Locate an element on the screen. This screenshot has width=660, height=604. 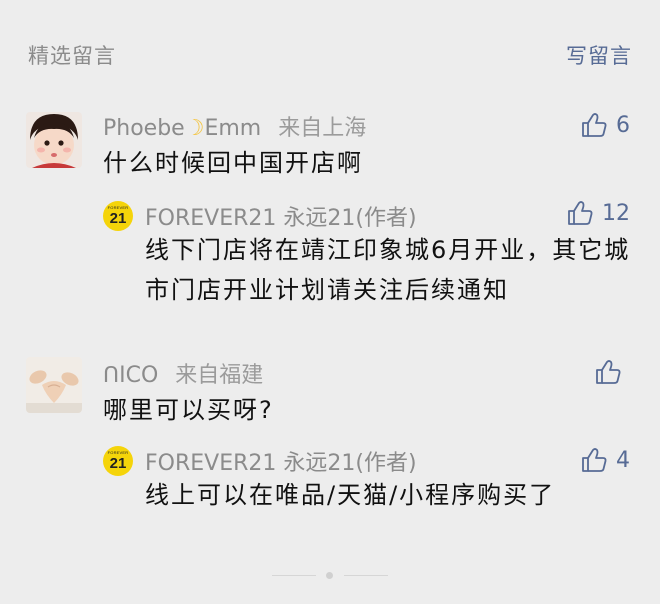
like-button: 6 is located at coordinates (605, 125).